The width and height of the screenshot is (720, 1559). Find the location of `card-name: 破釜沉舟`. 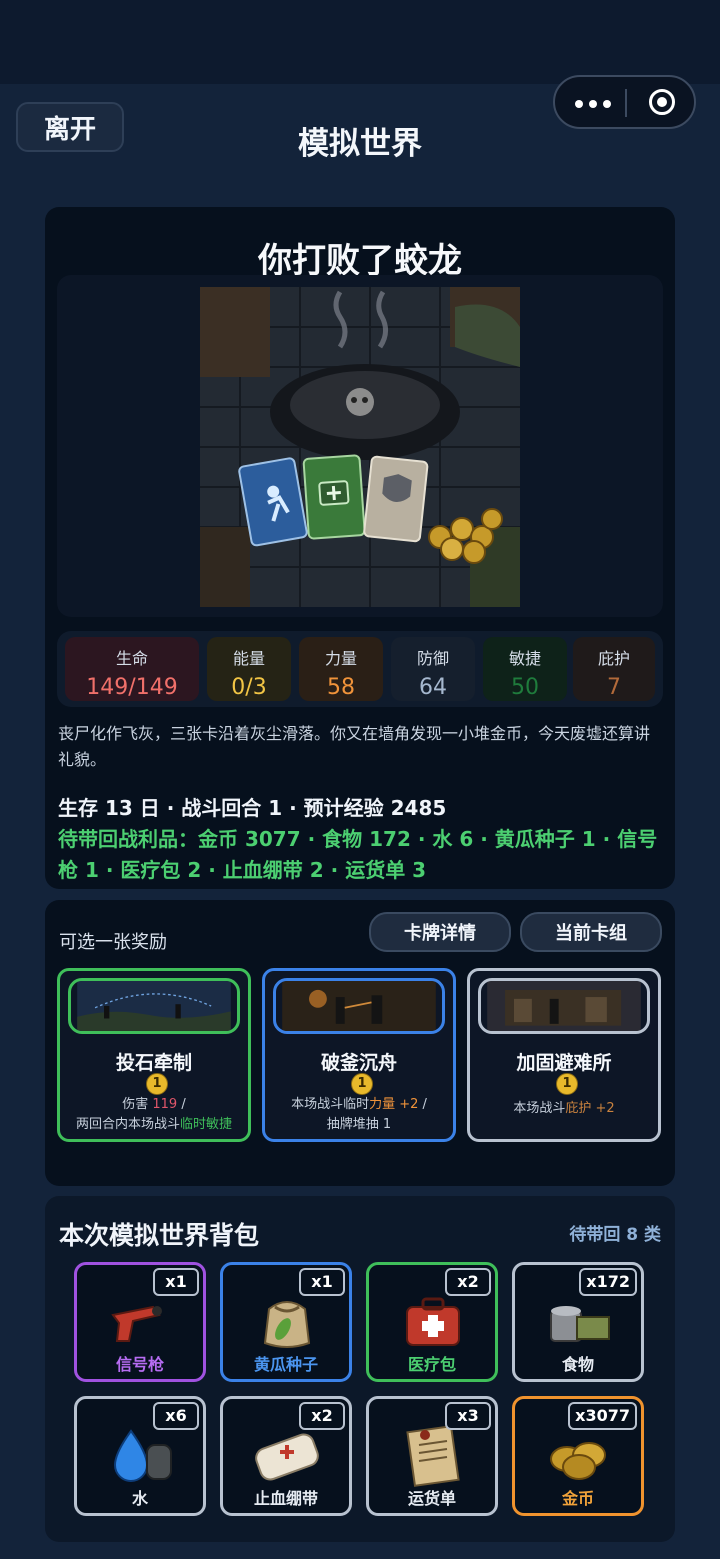

card-name: 破釜沉舟 is located at coordinates (358, 1063).